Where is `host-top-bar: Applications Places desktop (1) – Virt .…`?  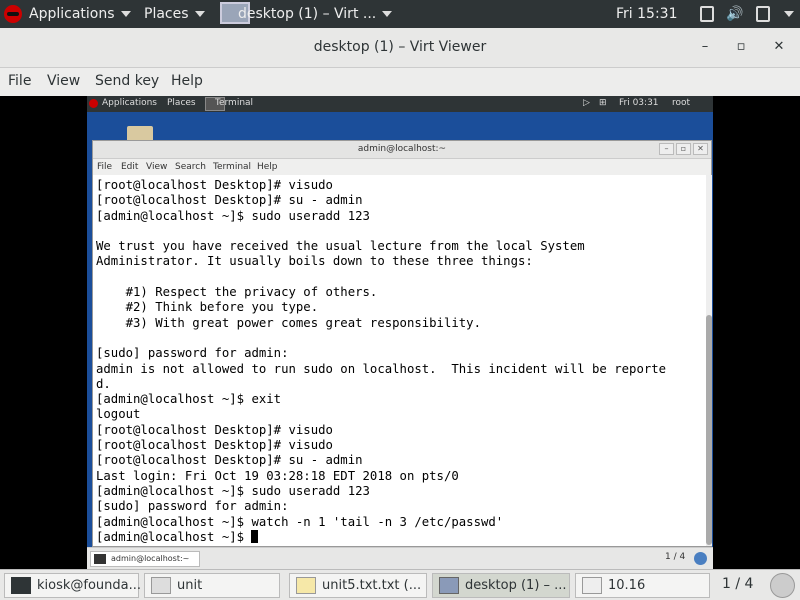
host-top-bar: Applications Places desktop (1) – Virt .… is located at coordinates (400, 14).